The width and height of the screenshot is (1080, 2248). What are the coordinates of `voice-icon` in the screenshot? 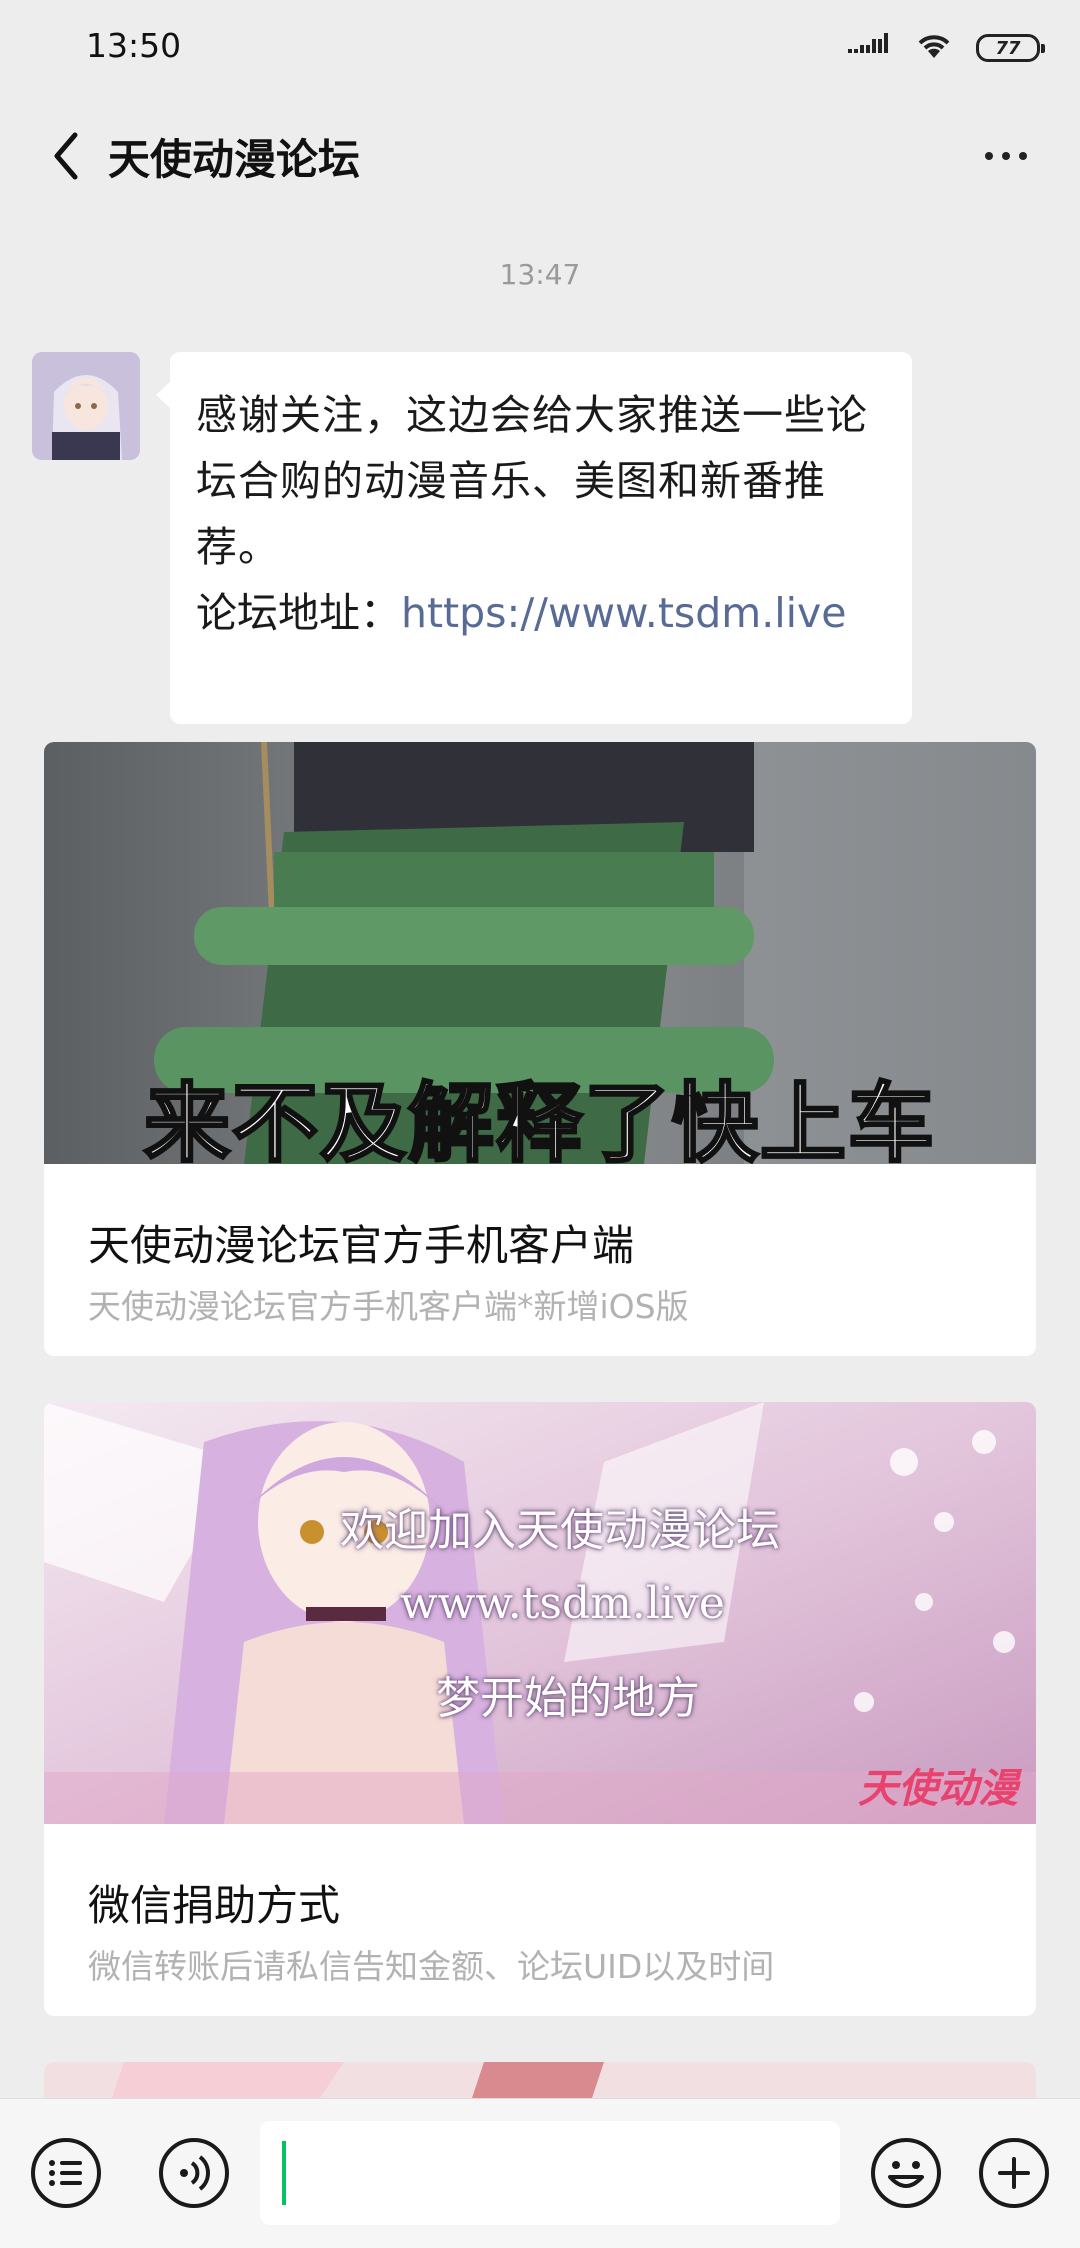 It's located at (194, 2173).